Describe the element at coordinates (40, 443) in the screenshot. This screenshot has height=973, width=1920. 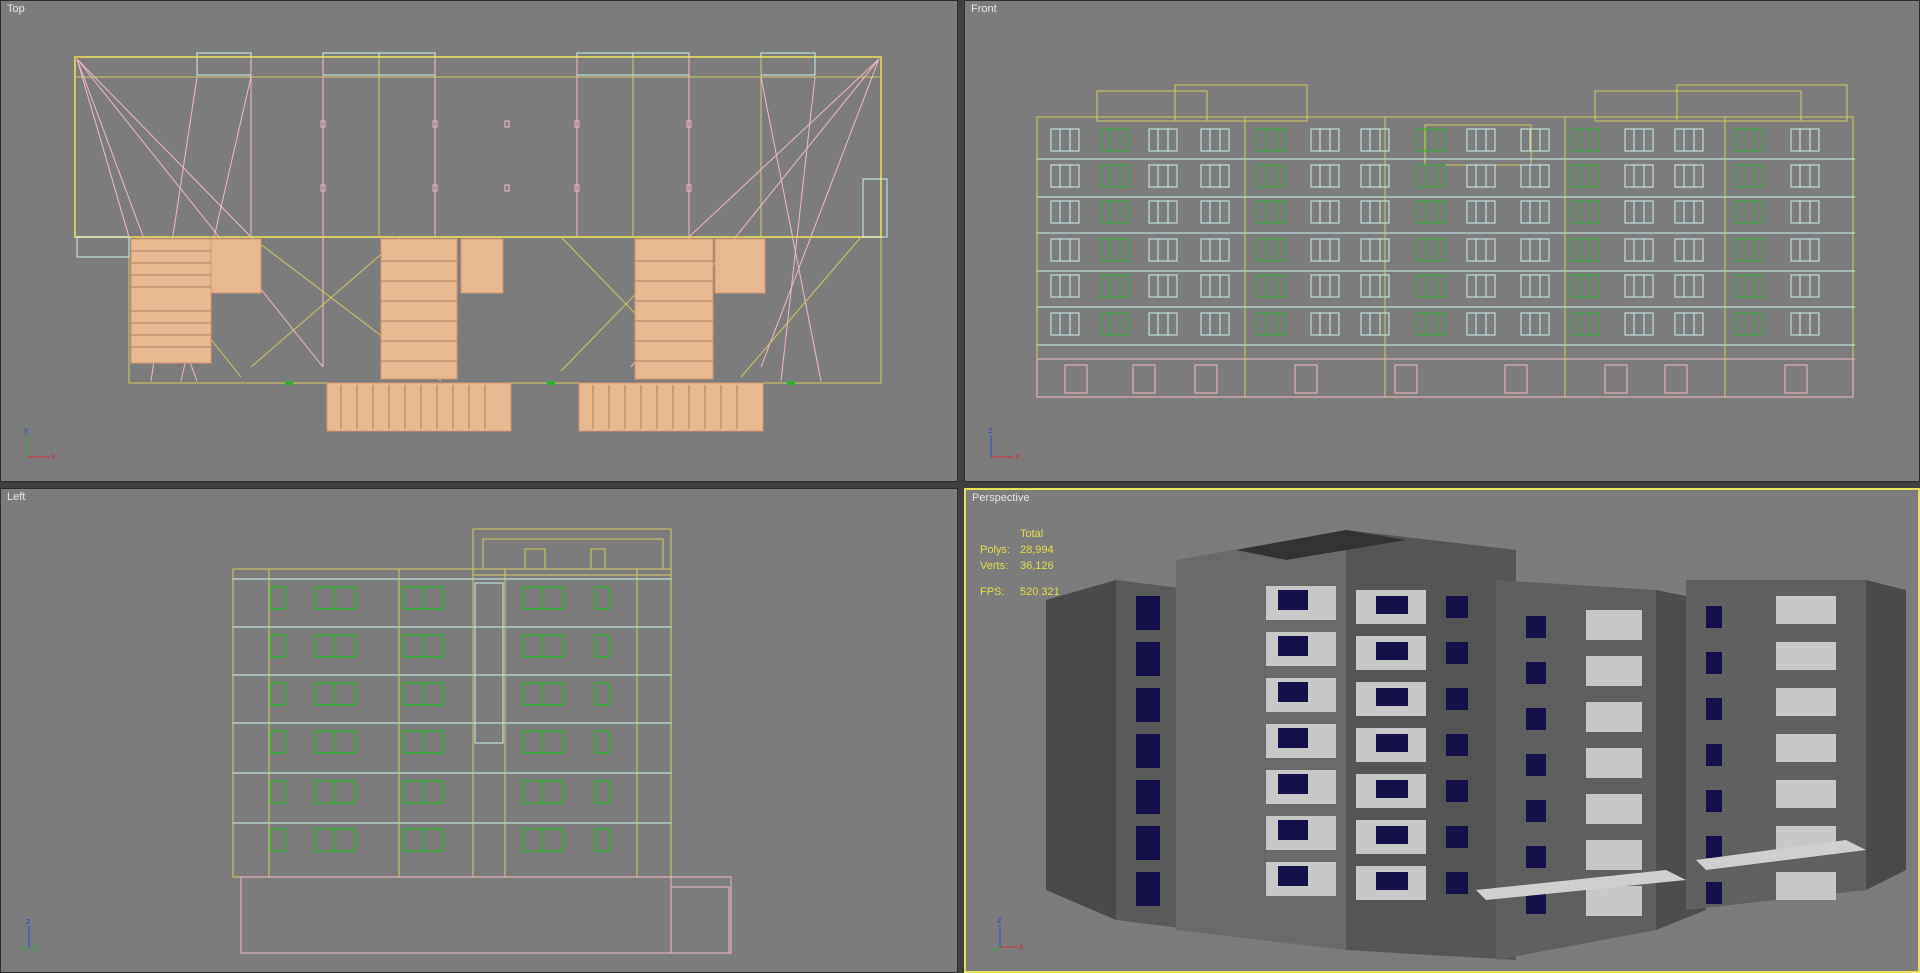
I see `axis-tripod-icon: y x` at that location.